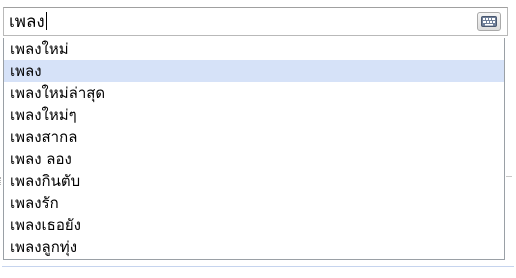 The width and height of the screenshot is (516, 278). Describe the element at coordinates (254, 181) in the screenshot. I see `suggestion-item: เพลงกินตับ` at that location.